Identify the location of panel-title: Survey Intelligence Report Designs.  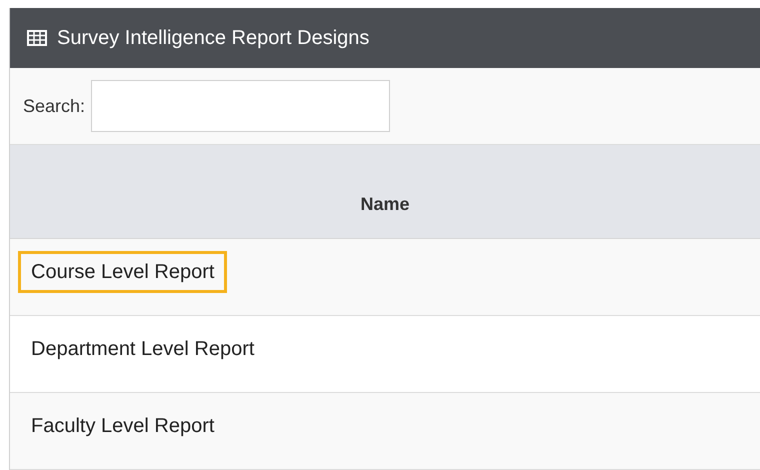
(213, 38).